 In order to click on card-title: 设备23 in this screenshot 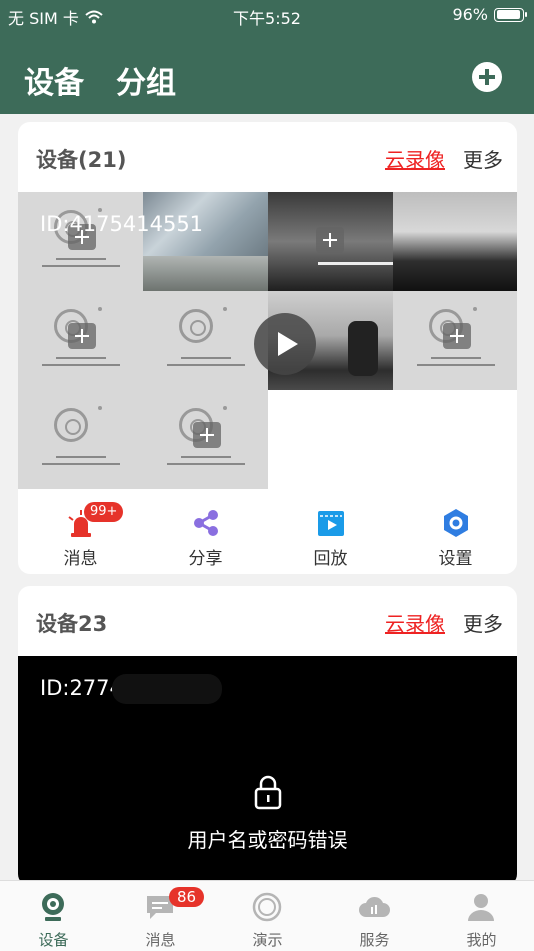, I will do `click(72, 624)`.